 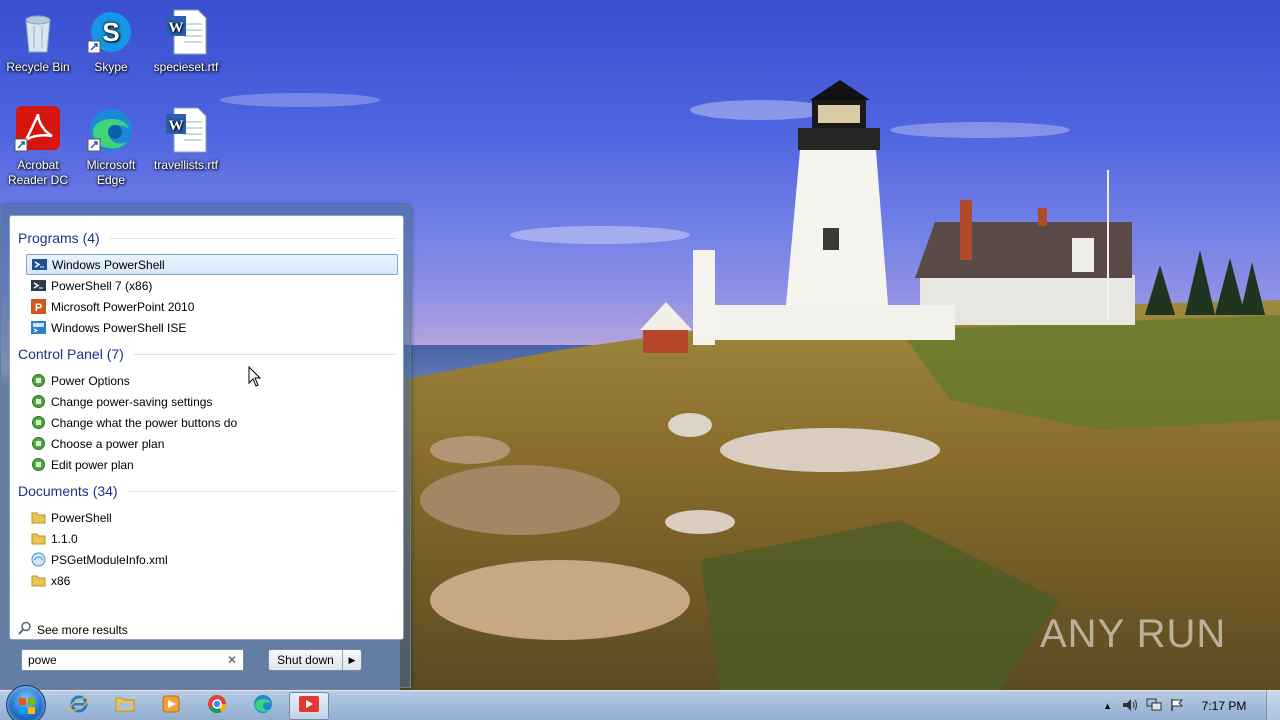 I want to click on svg-text: P, so click(x=38, y=308).